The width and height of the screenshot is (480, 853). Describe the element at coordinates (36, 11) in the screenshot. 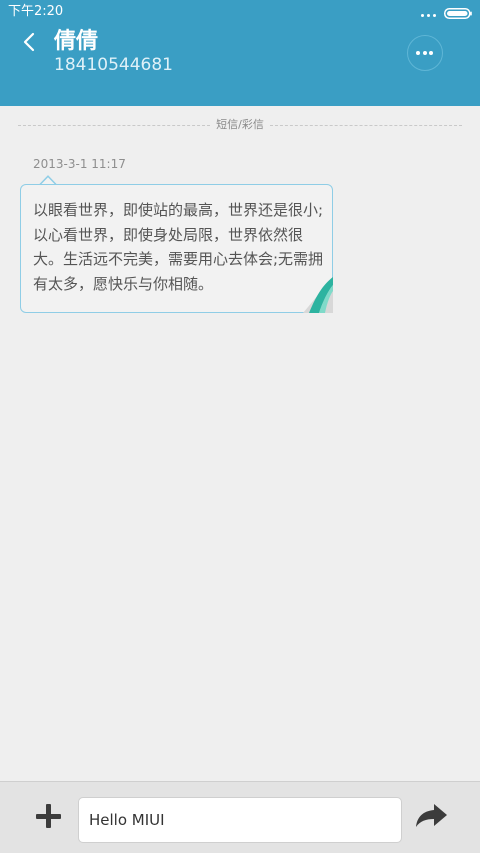

I see `status-time: 下午2:20` at that location.